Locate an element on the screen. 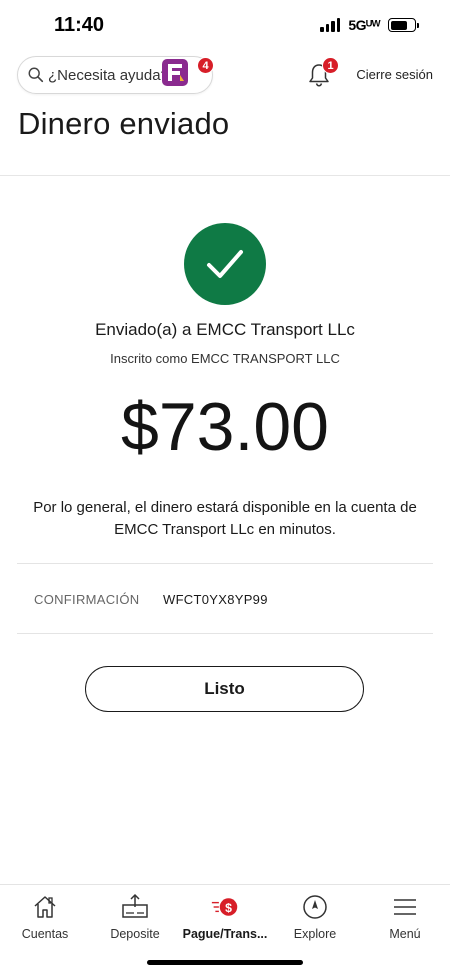 This screenshot has height=973, width=450. done-button: Listo is located at coordinates (224, 689).